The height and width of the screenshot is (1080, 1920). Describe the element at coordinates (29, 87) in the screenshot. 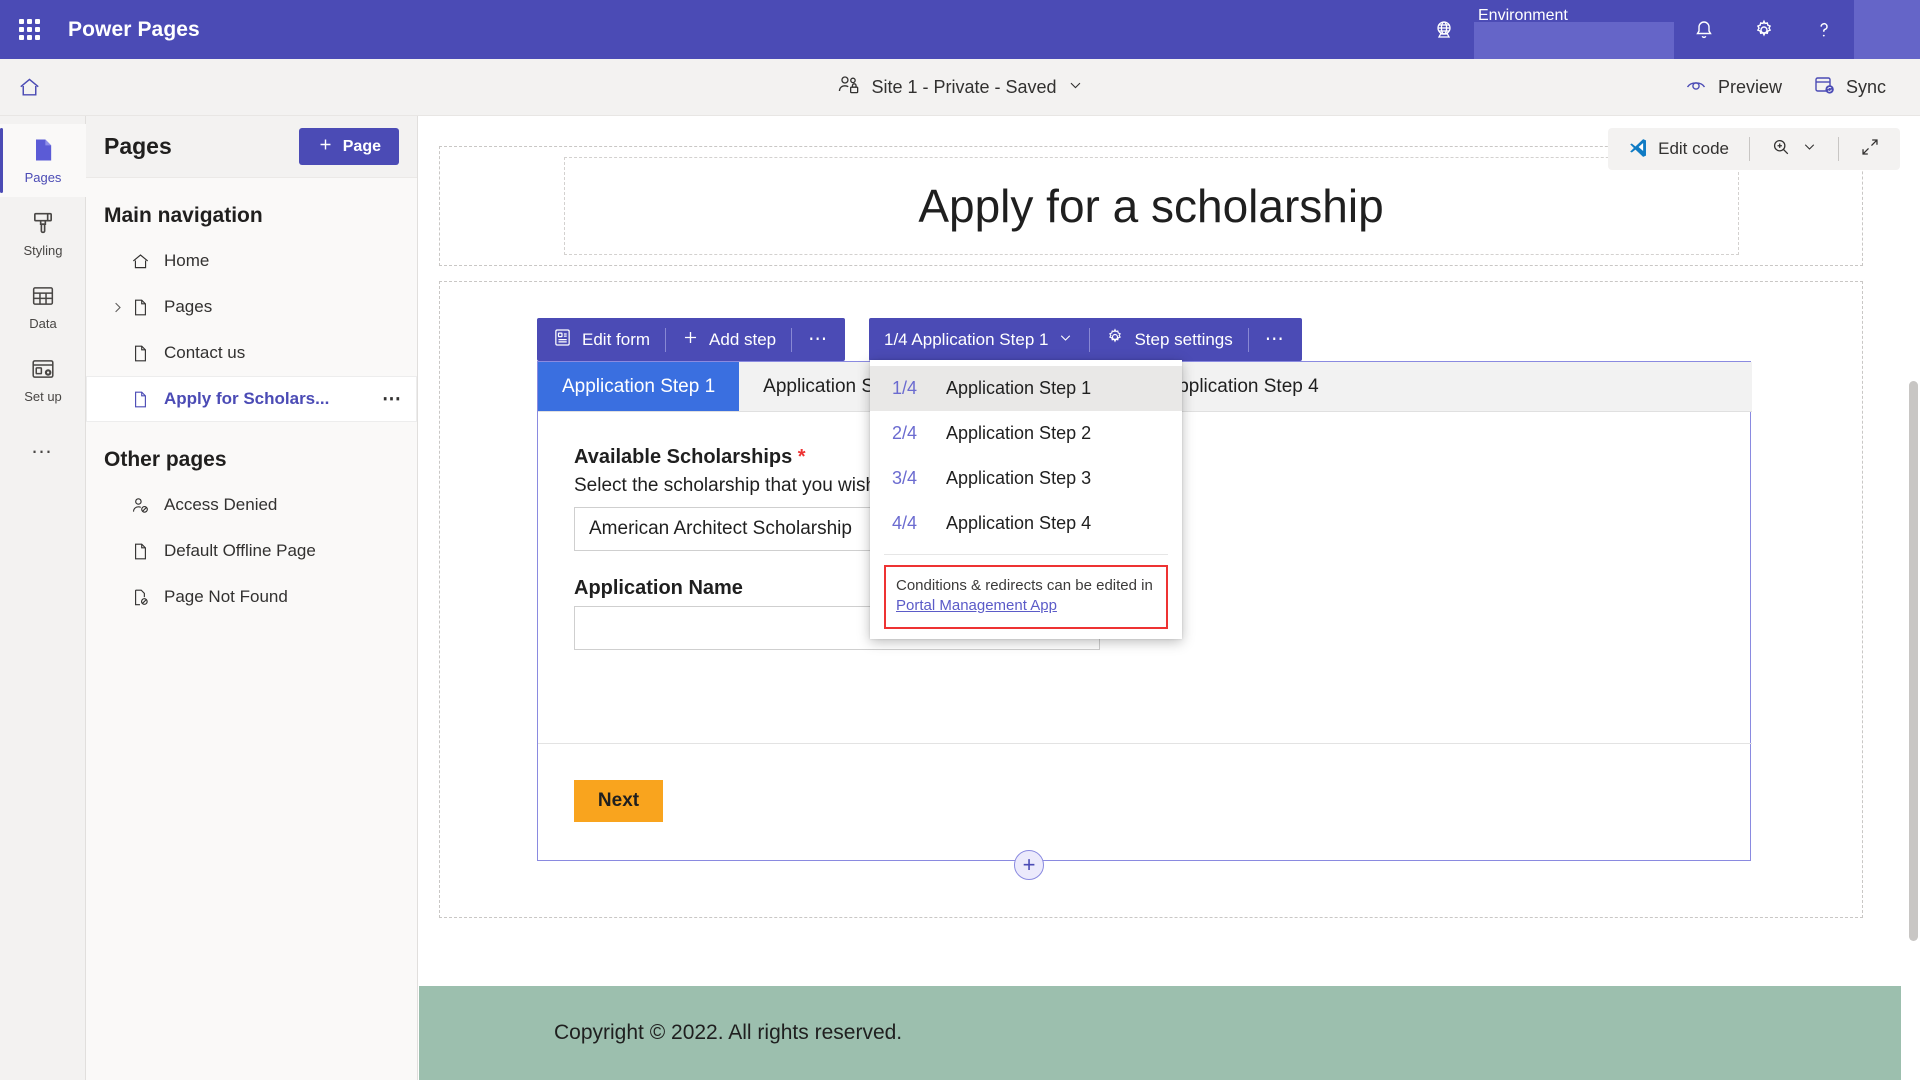

I see `home-icon` at that location.